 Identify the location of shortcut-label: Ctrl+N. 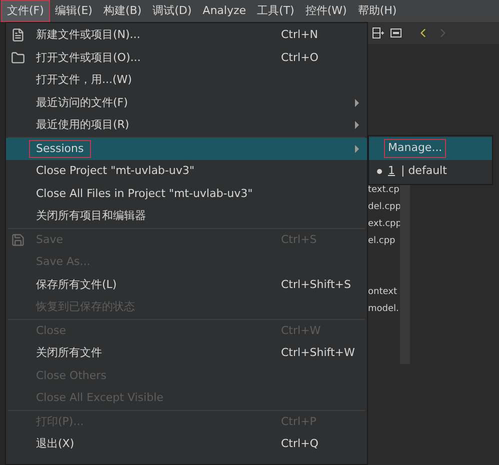
(300, 35).